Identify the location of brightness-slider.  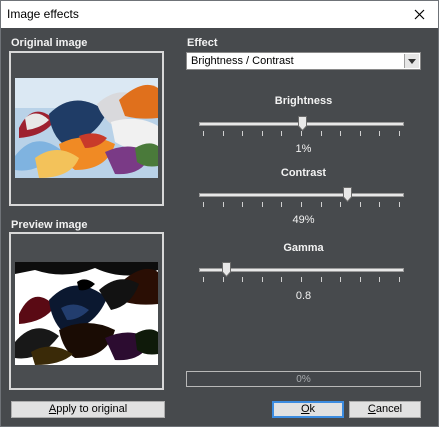
(301, 124).